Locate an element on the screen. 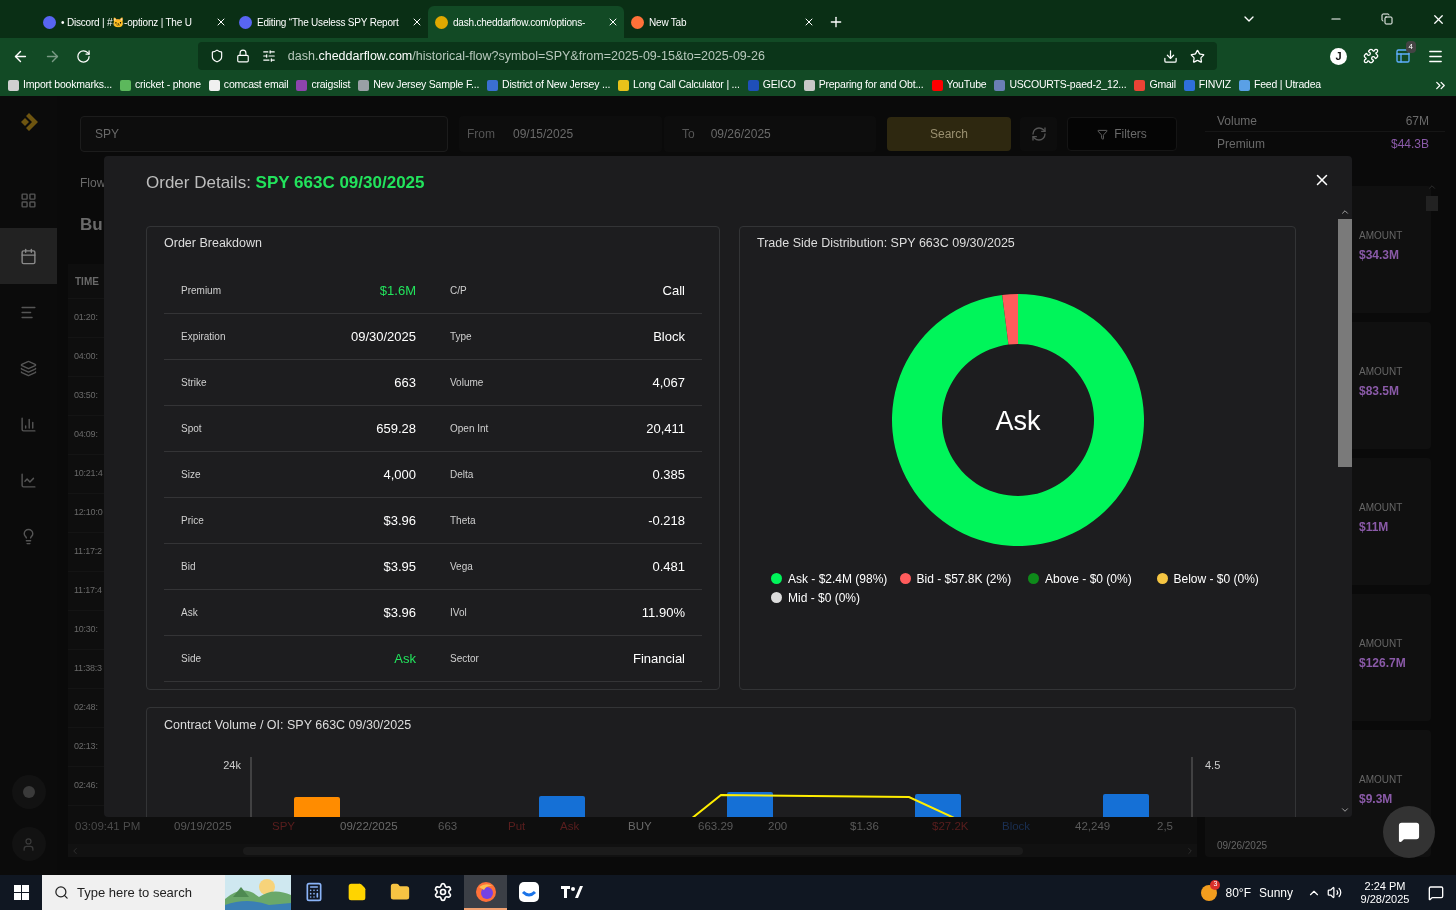  bookmark-link: craigslist is located at coordinates (331, 85).